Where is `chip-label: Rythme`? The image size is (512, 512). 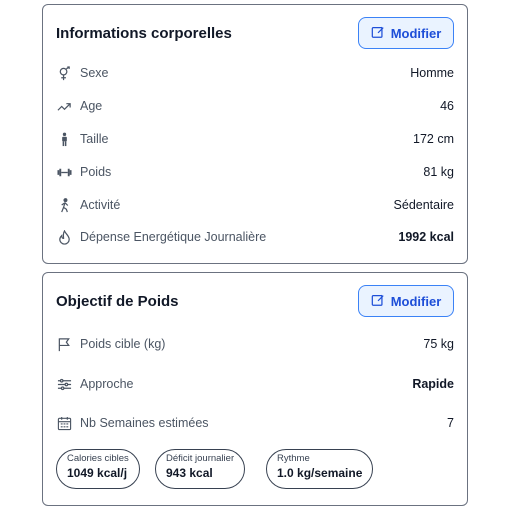 chip-label: Rythme is located at coordinates (293, 458).